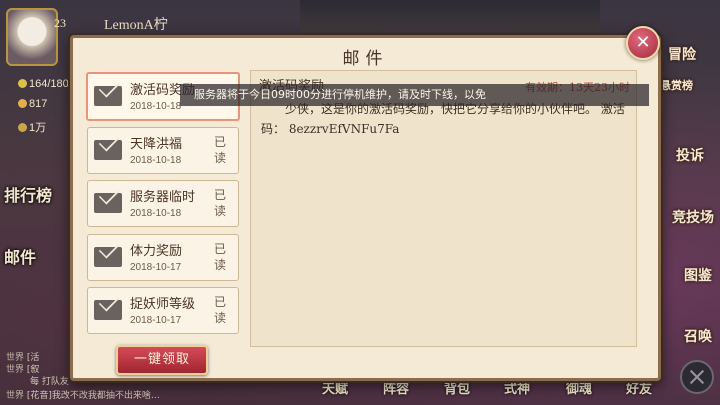  I want to click on mail-item-title: 体力奖励, so click(156, 251).